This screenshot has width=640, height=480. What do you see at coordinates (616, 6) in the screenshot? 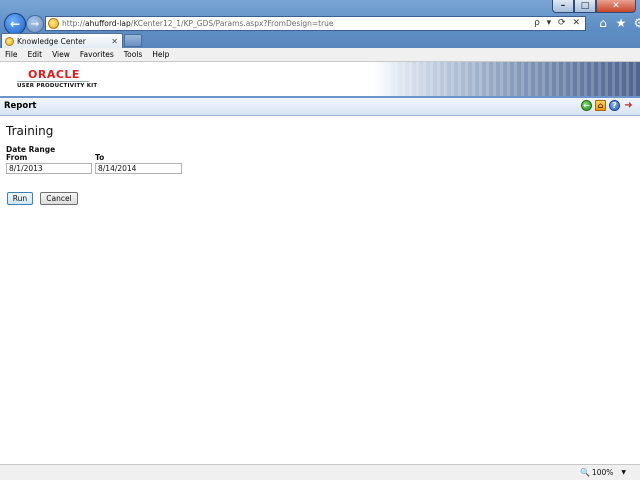
I see `close-window-button: ✕` at bounding box center [616, 6].